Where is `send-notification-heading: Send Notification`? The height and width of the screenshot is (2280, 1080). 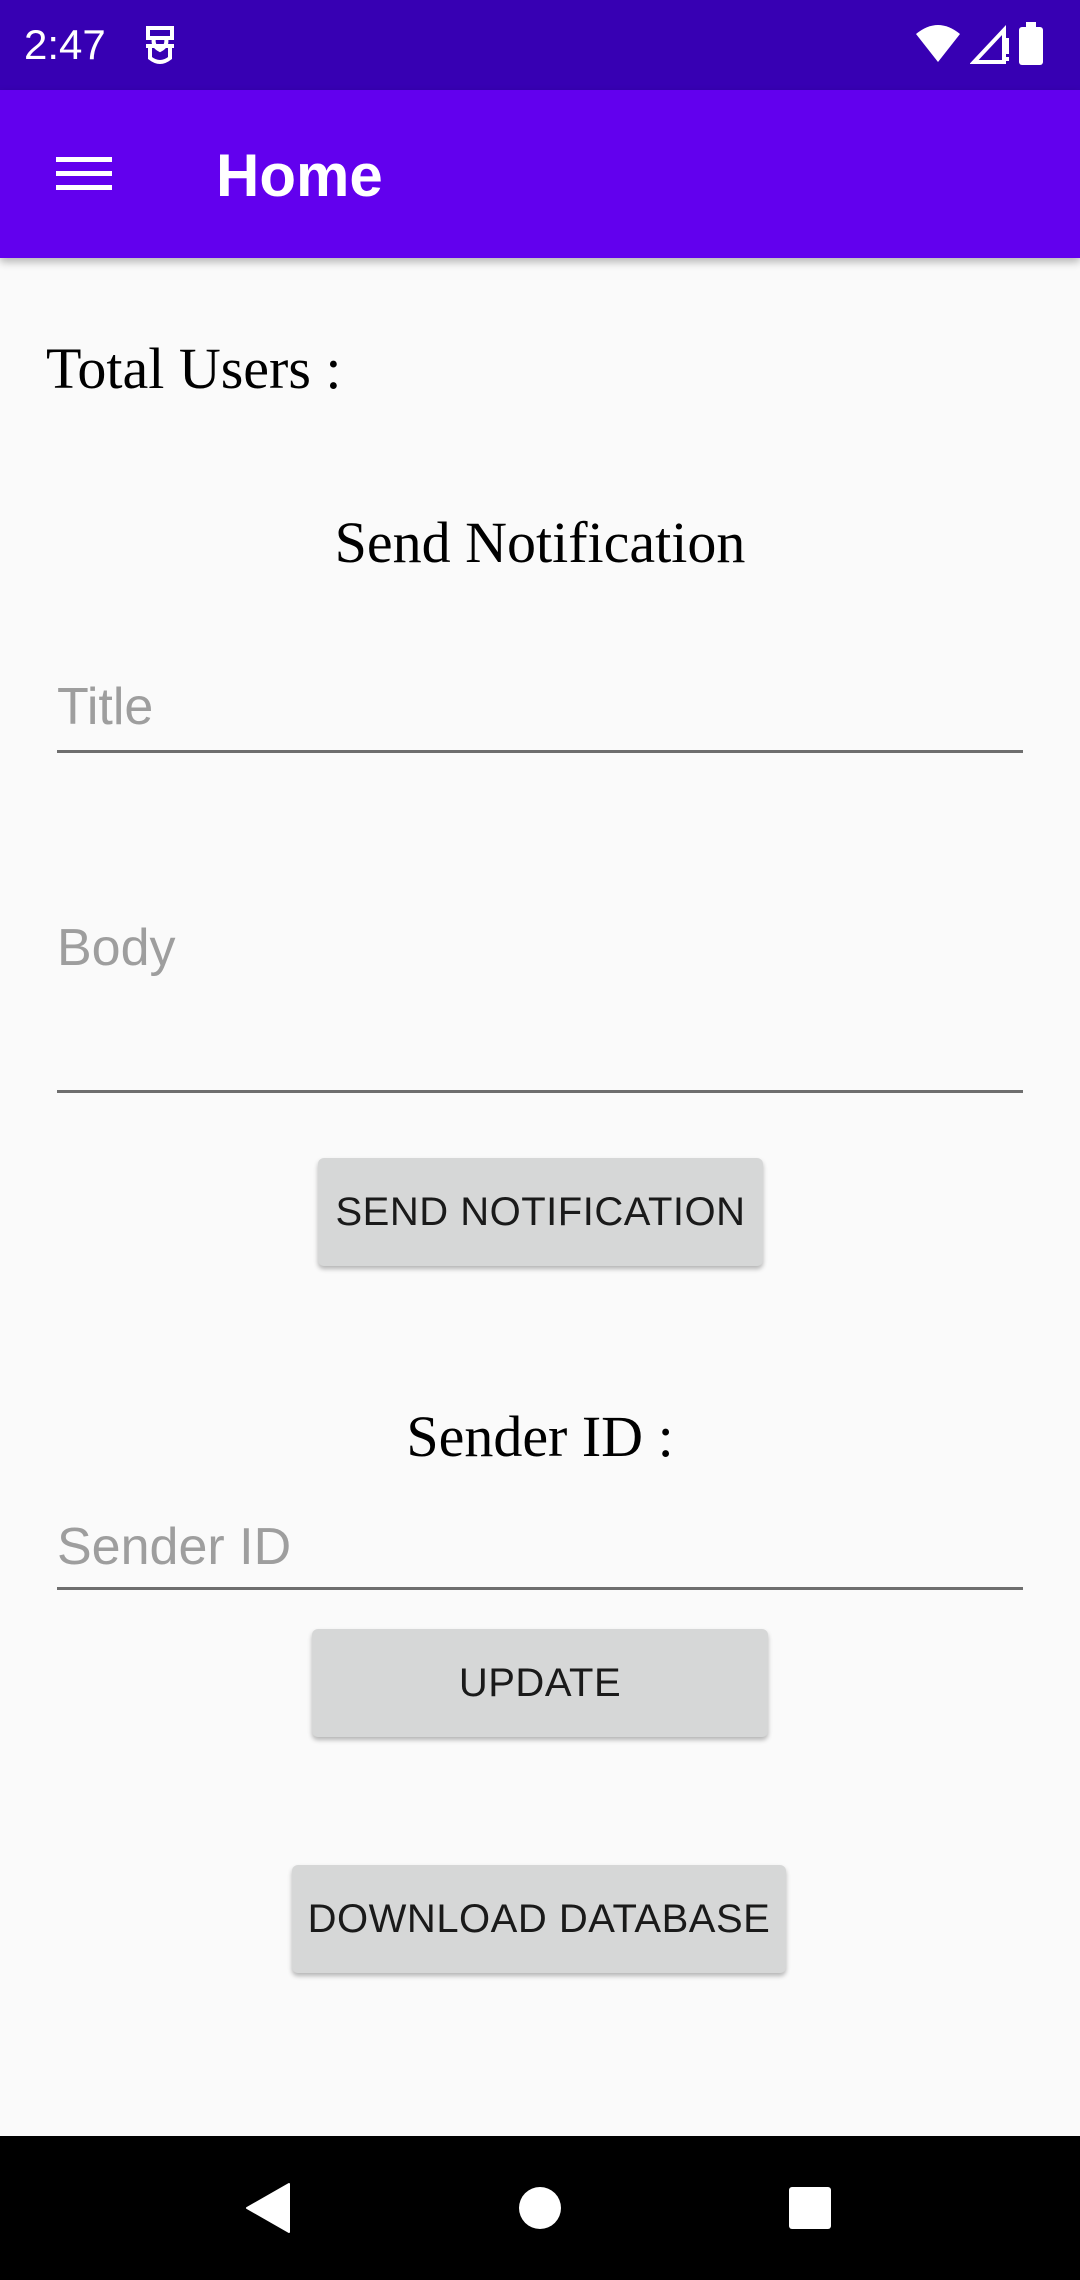 send-notification-heading: Send Notification is located at coordinates (540, 542).